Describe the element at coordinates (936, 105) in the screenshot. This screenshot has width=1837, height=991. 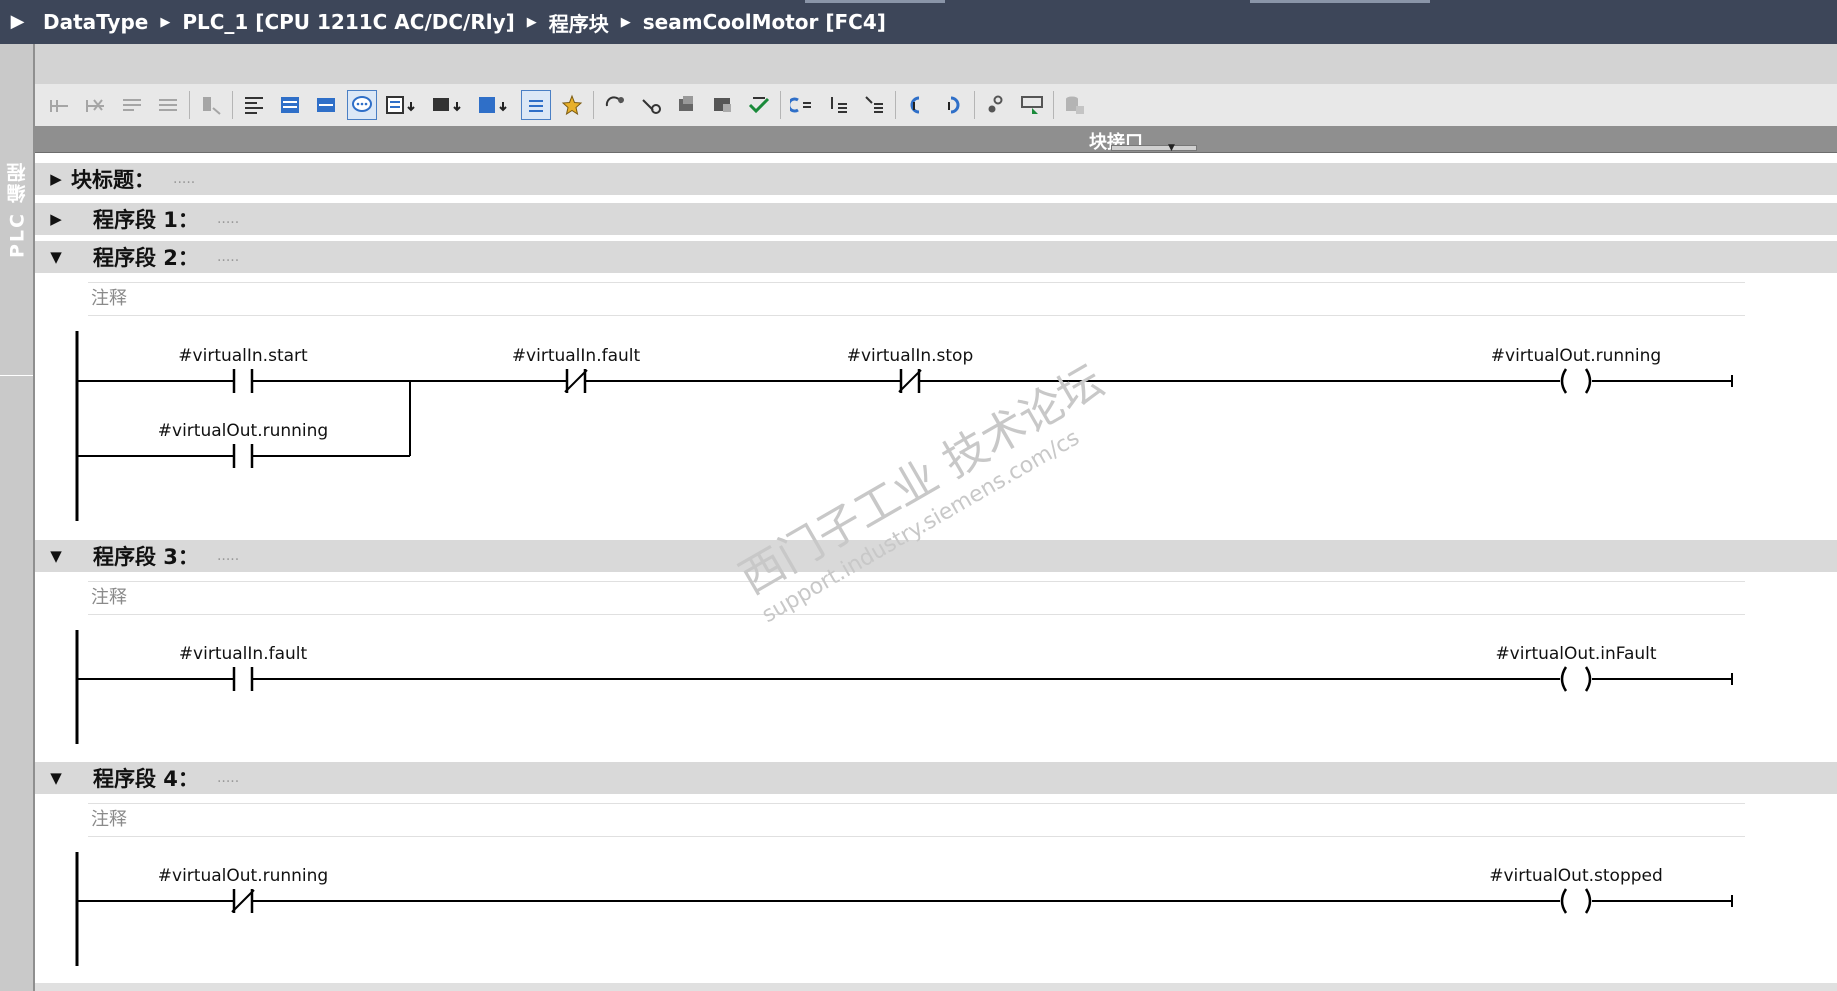
I see `editor-toolbar` at that location.